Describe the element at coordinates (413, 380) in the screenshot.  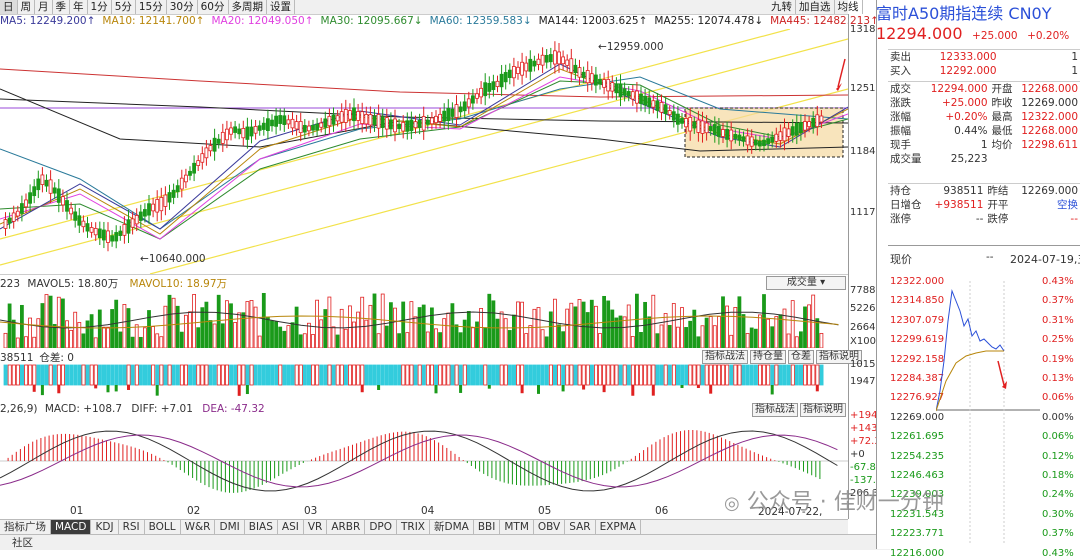
I see `position-chart` at that location.